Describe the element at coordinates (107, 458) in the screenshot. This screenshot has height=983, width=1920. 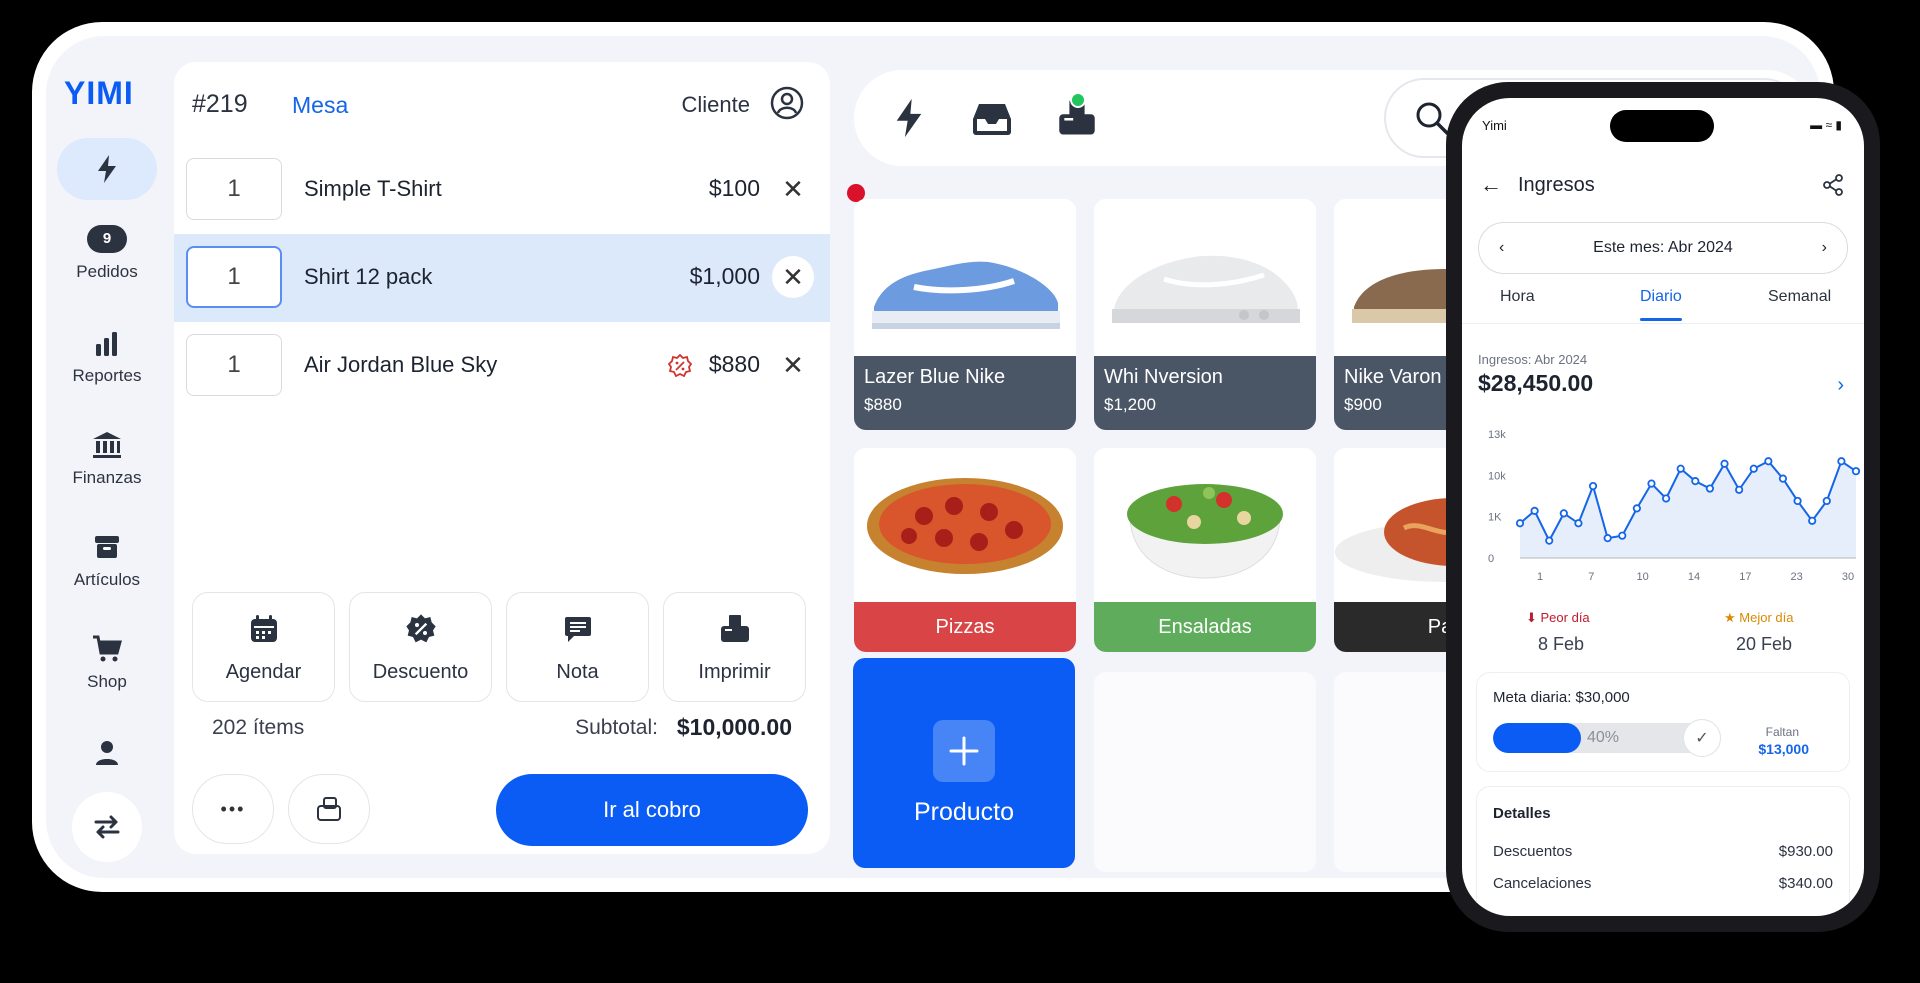
I see `sidebar-item-finanzas: Finanzas` at that location.